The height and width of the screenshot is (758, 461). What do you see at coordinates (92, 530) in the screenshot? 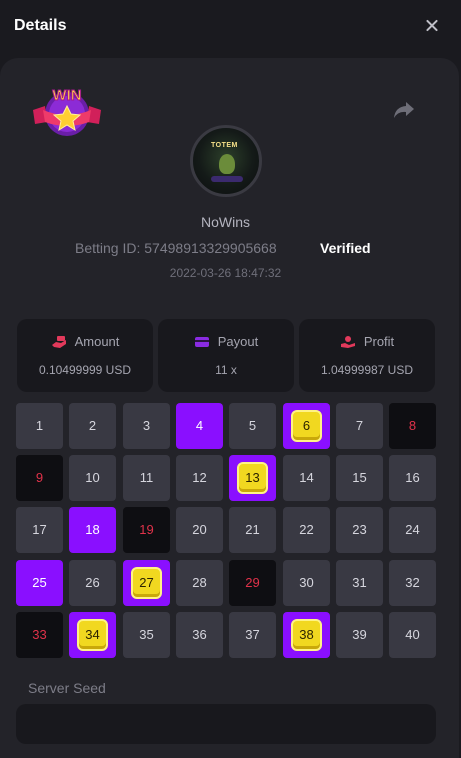
I see `keno-cell: 18` at bounding box center [92, 530].